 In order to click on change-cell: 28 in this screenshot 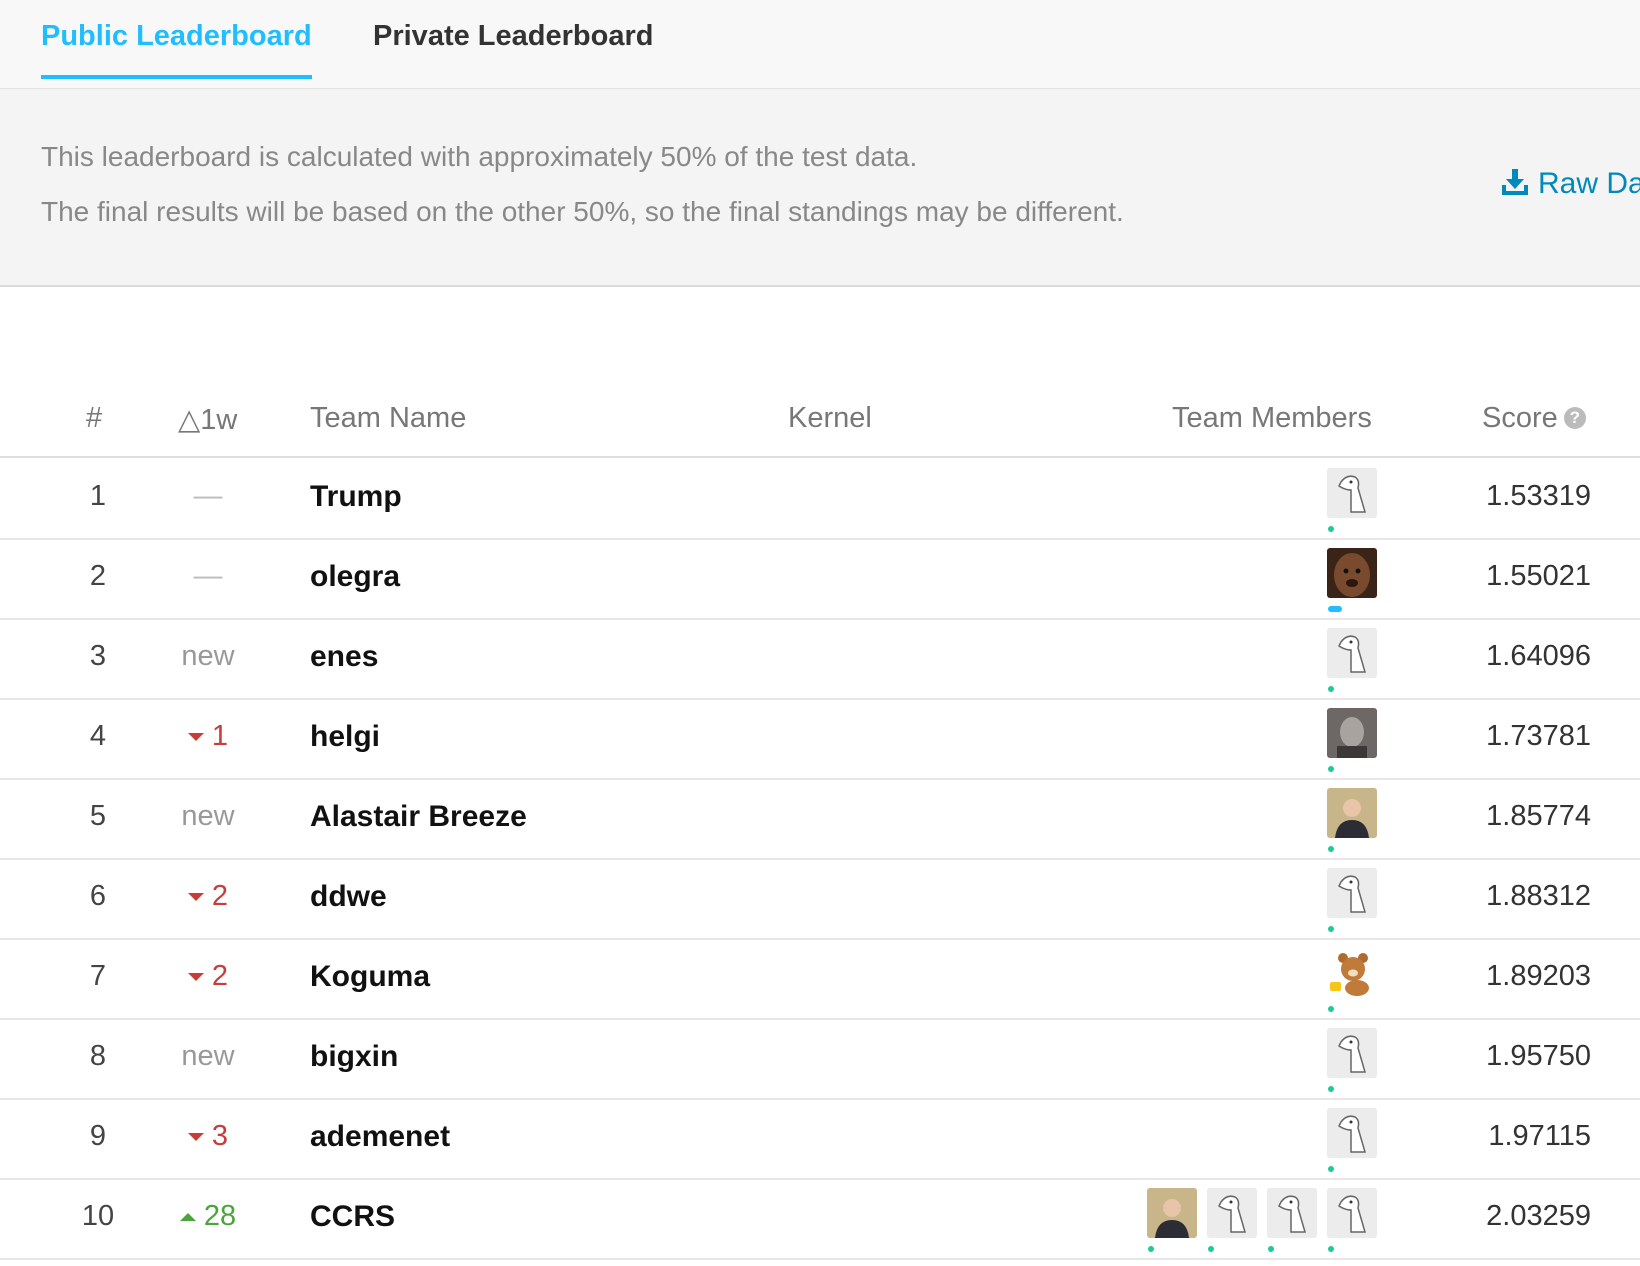, I will do `click(208, 1216)`.